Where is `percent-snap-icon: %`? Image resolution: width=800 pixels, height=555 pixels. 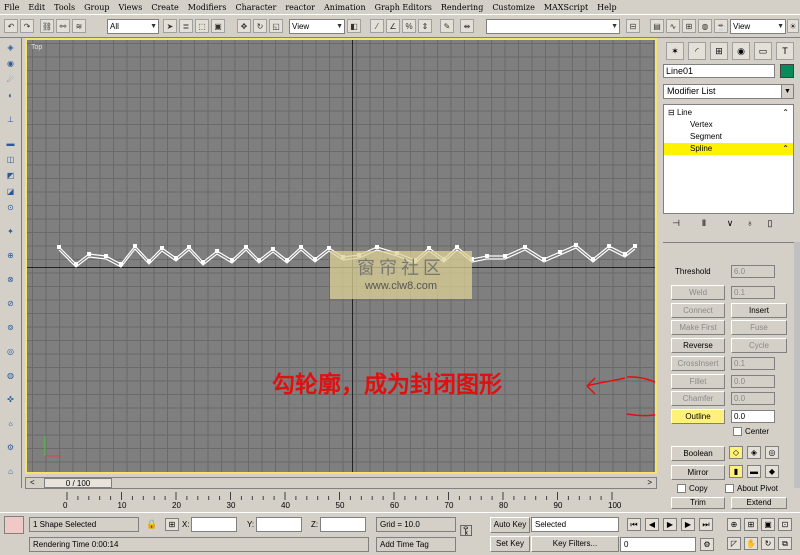
percent-snap-icon: % is located at coordinates (409, 26).